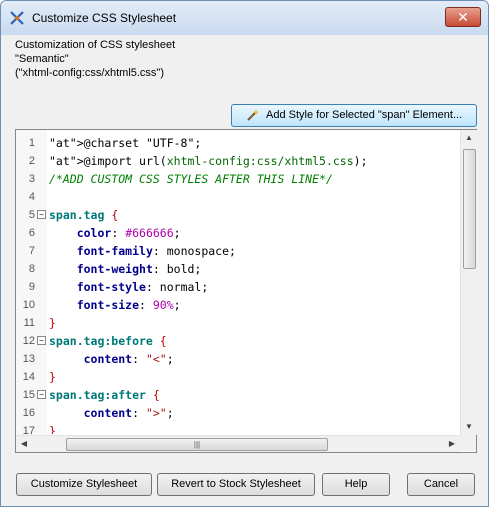 Image resolution: width=489 pixels, height=507 pixels. I want to click on close-button: ✕, so click(463, 17).